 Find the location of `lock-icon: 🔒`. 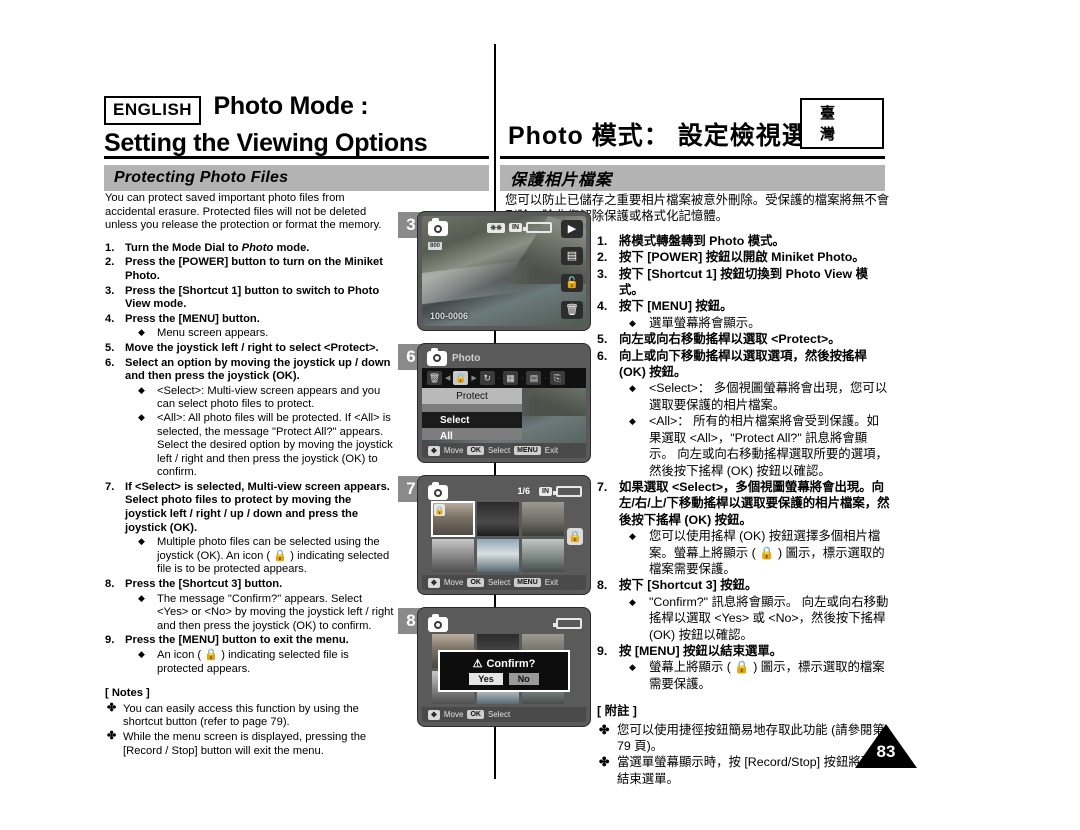

lock-icon: 🔒 is located at coordinates (461, 378).